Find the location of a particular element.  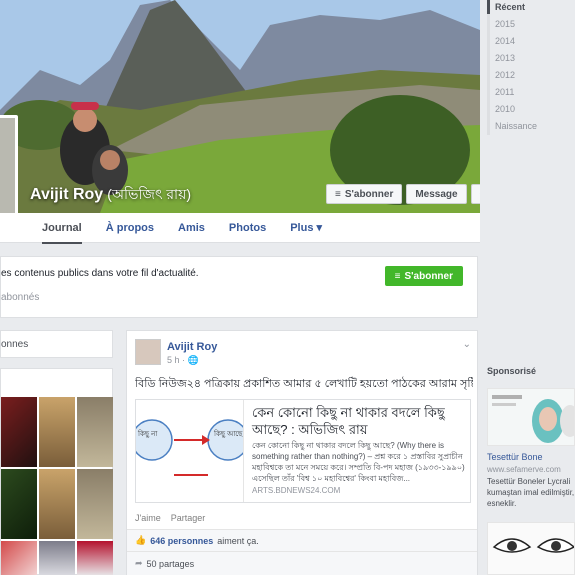

post-author-name: Avijit Roy is located at coordinates (192, 347).